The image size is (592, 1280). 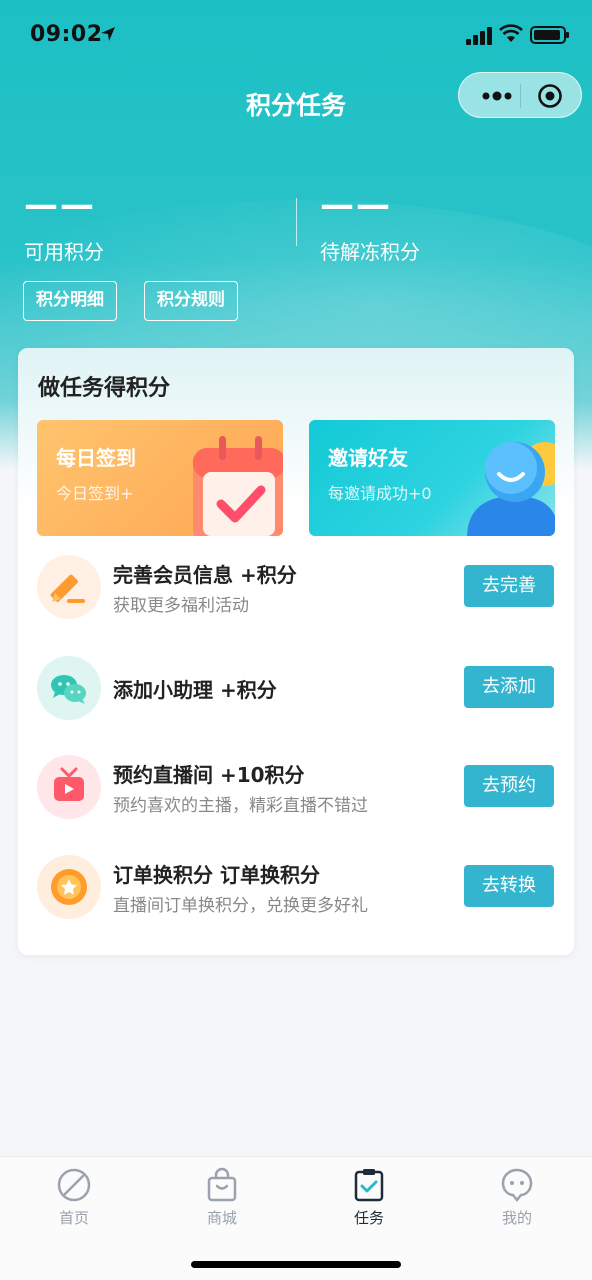 I want to click on tab-home: 首页, so click(x=74, y=1202).